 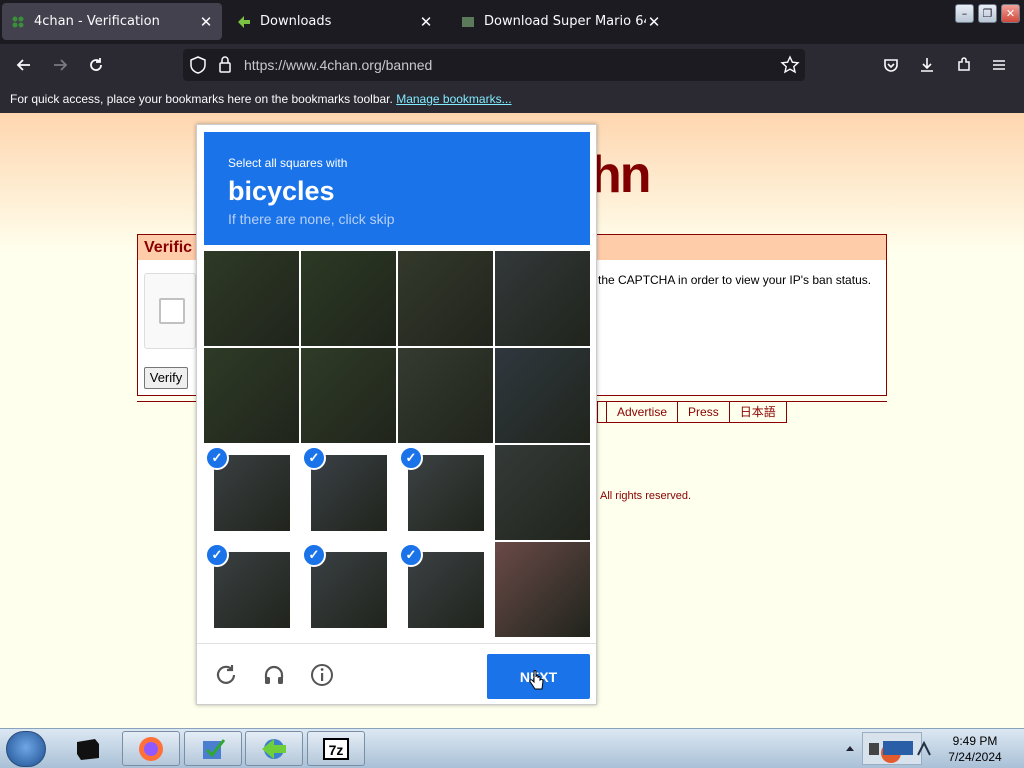 I want to click on network-icon, so click(x=924, y=749).